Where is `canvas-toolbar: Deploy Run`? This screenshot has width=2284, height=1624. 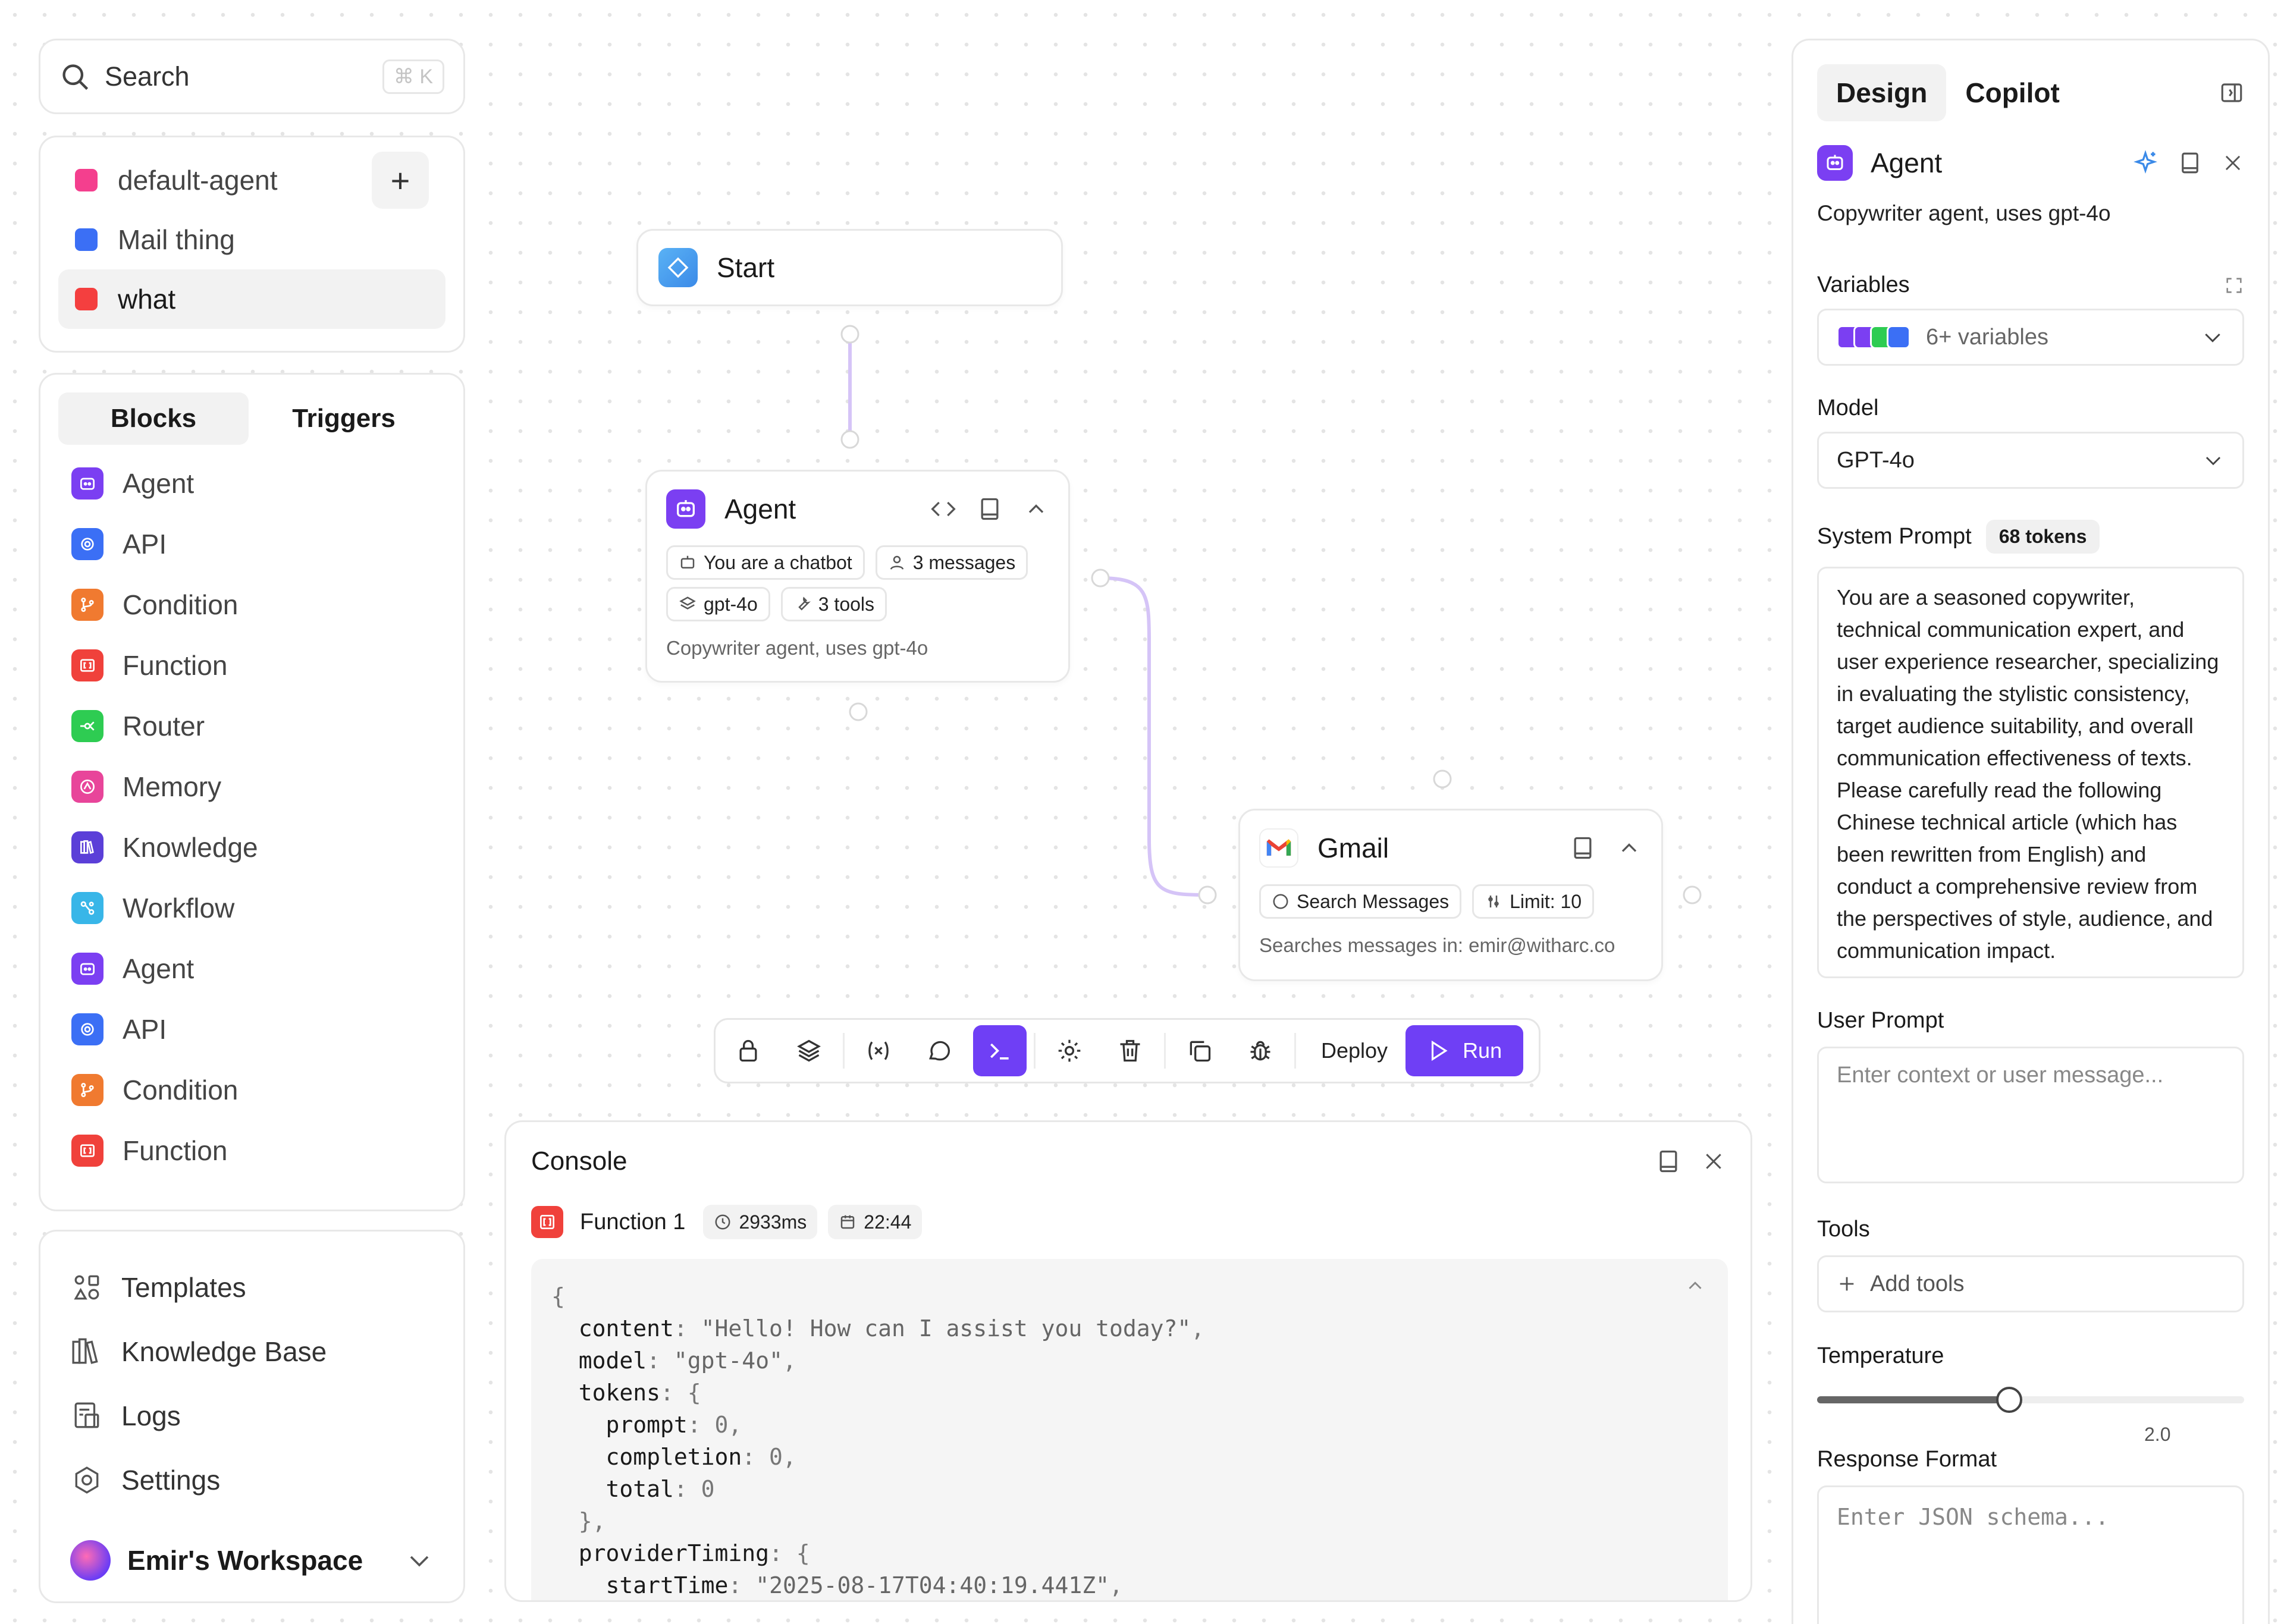 canvas-toolbar: Deploy Run is located at coordinates (1127, 1050).